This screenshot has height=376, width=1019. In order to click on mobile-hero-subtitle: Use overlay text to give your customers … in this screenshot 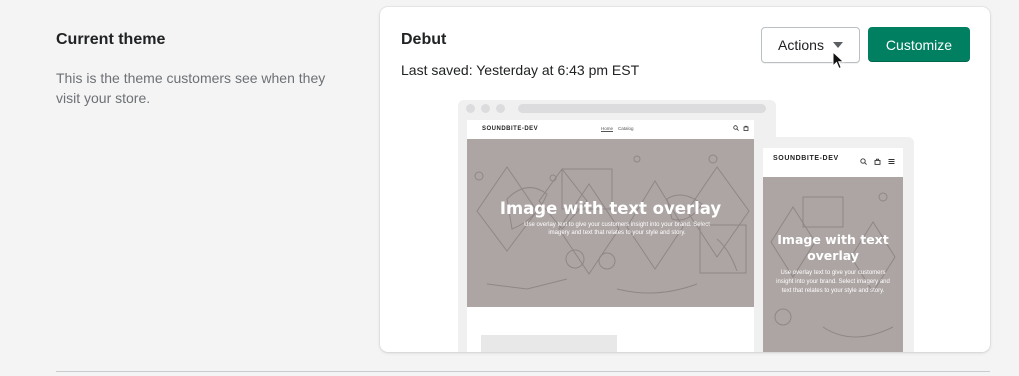, I will do `click(833, 282)`.